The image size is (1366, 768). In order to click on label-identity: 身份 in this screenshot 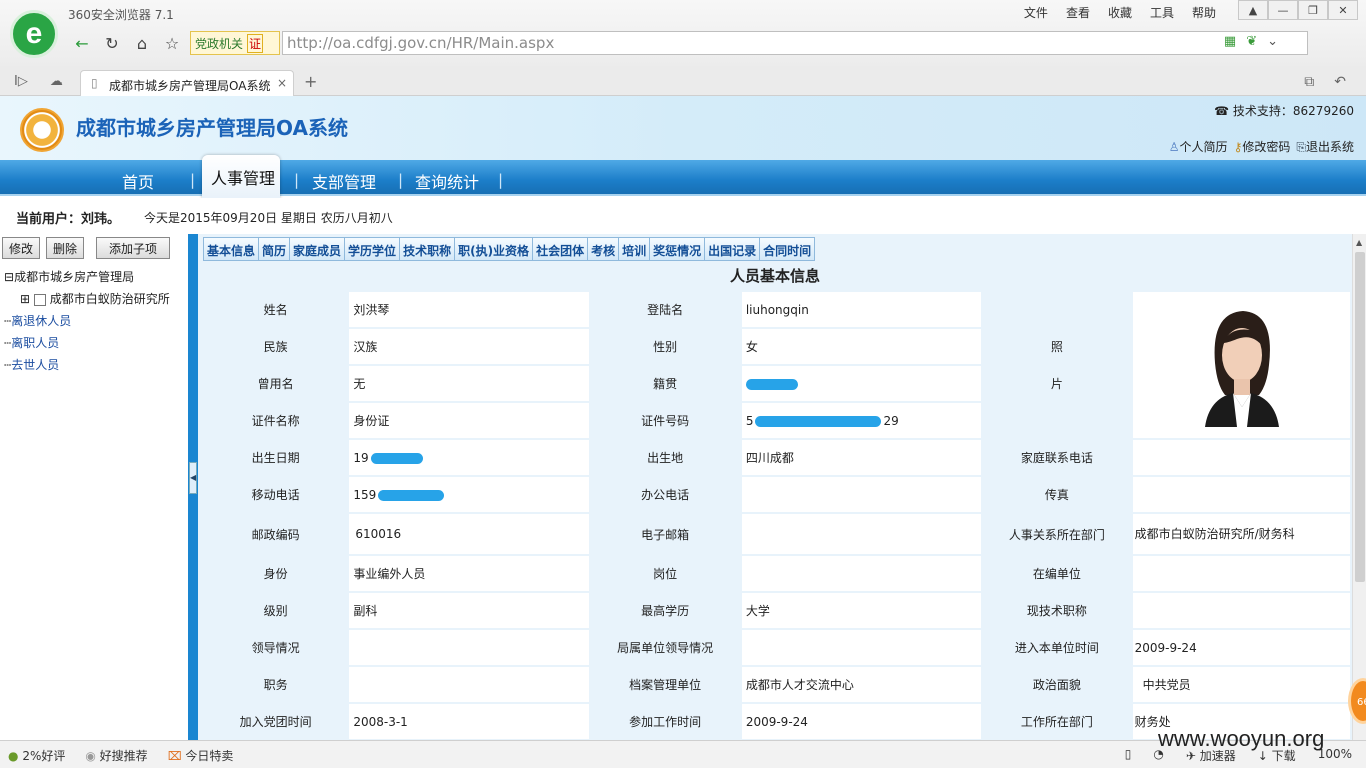, I will do `click(276, 573)`.